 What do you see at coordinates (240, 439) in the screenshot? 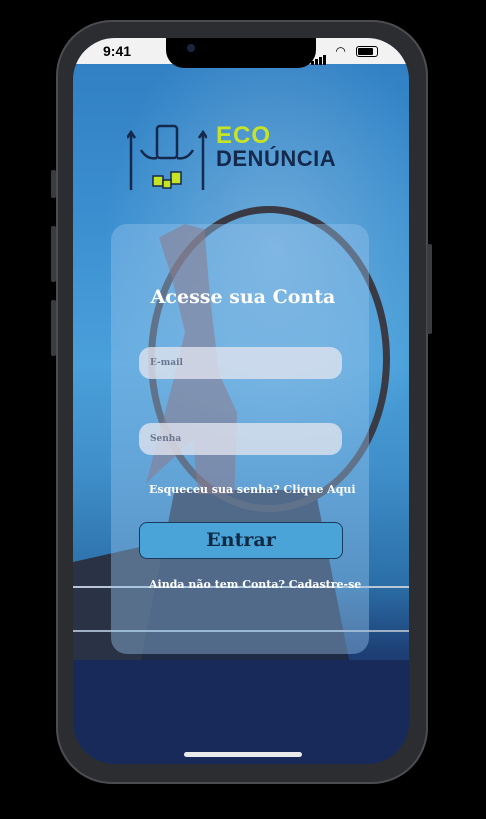
I see `password-field: Senha` at bounding box center [240, 439].